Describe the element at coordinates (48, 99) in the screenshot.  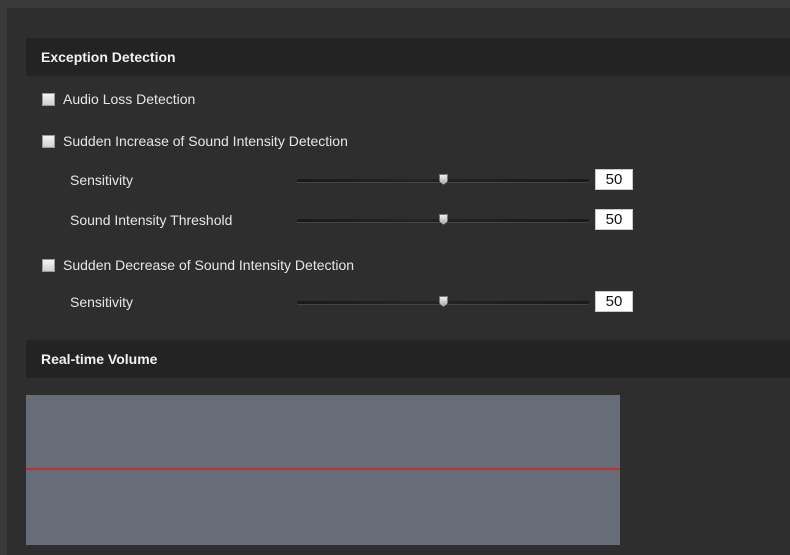
I see `audio-loss-checkbox` at that location.